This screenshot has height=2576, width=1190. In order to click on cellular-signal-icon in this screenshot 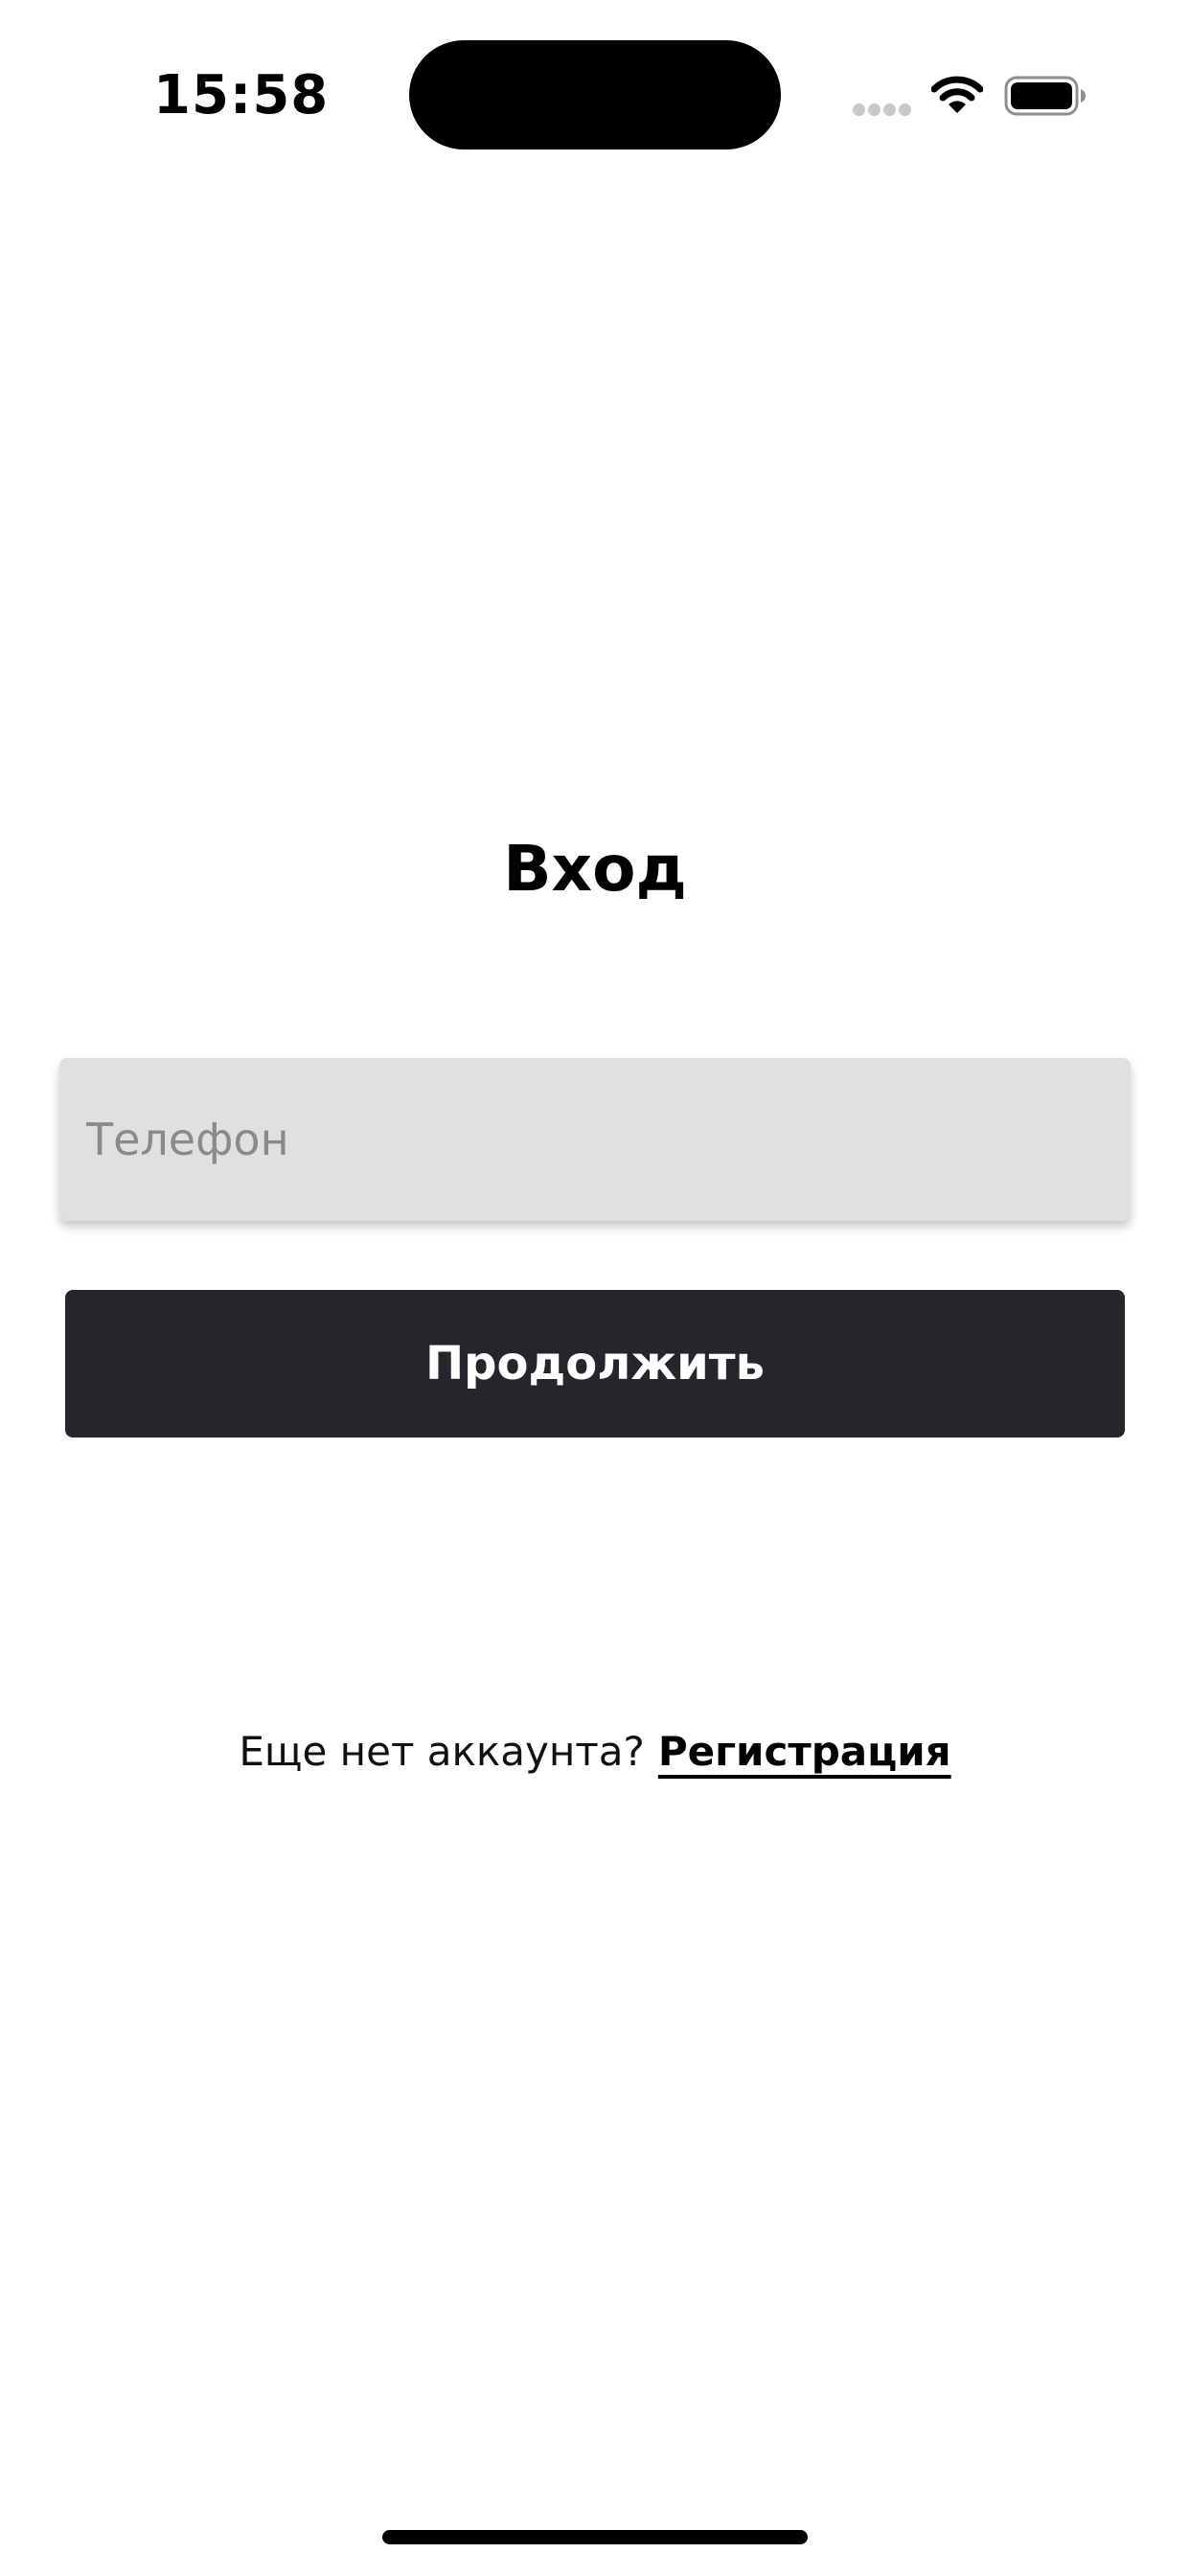, I will do `click(883, 110)`.